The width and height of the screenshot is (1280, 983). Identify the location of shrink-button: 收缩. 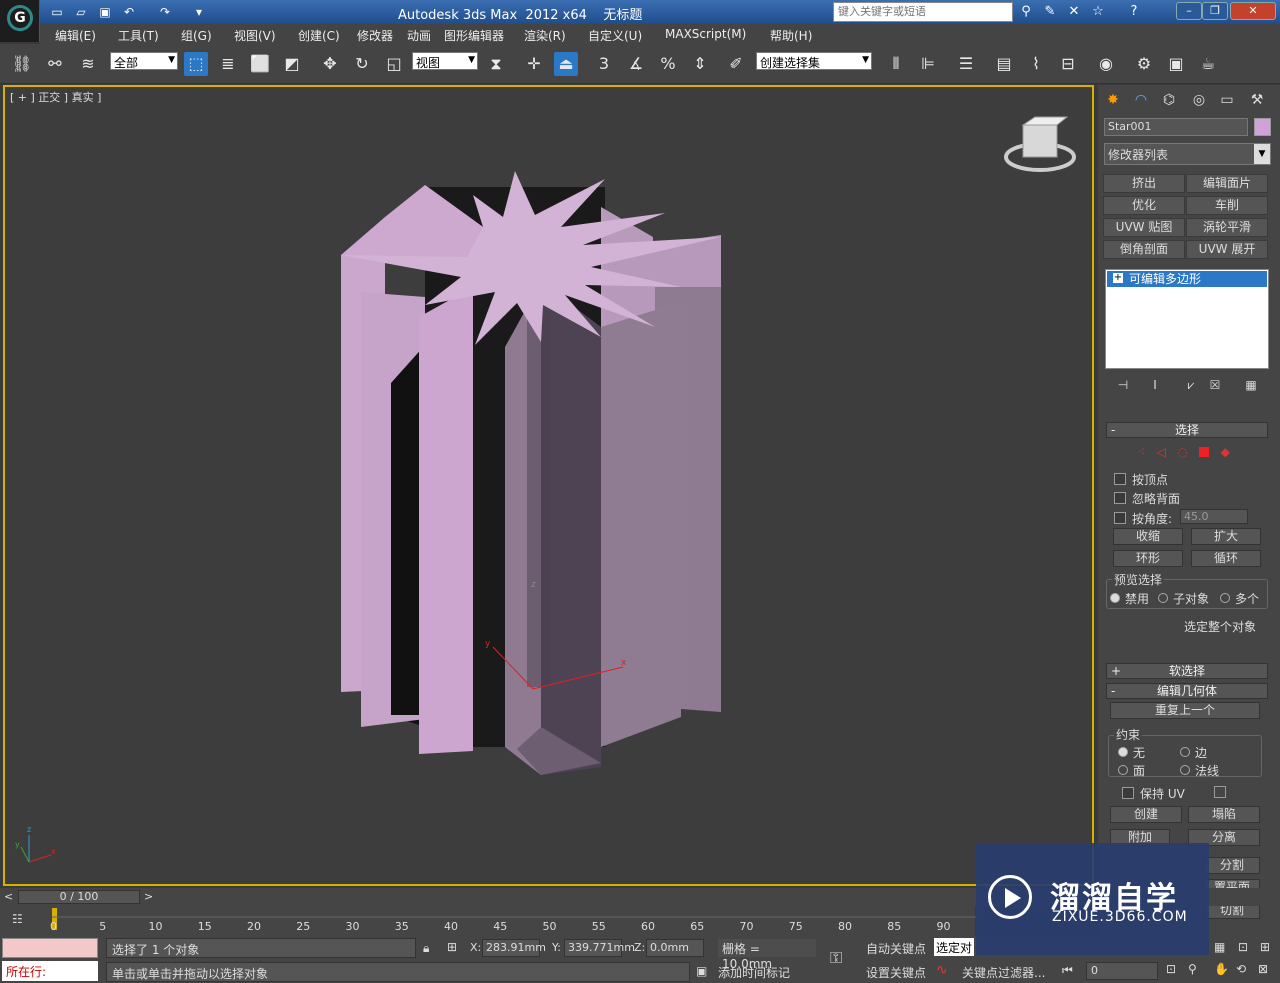
(1148, 536).